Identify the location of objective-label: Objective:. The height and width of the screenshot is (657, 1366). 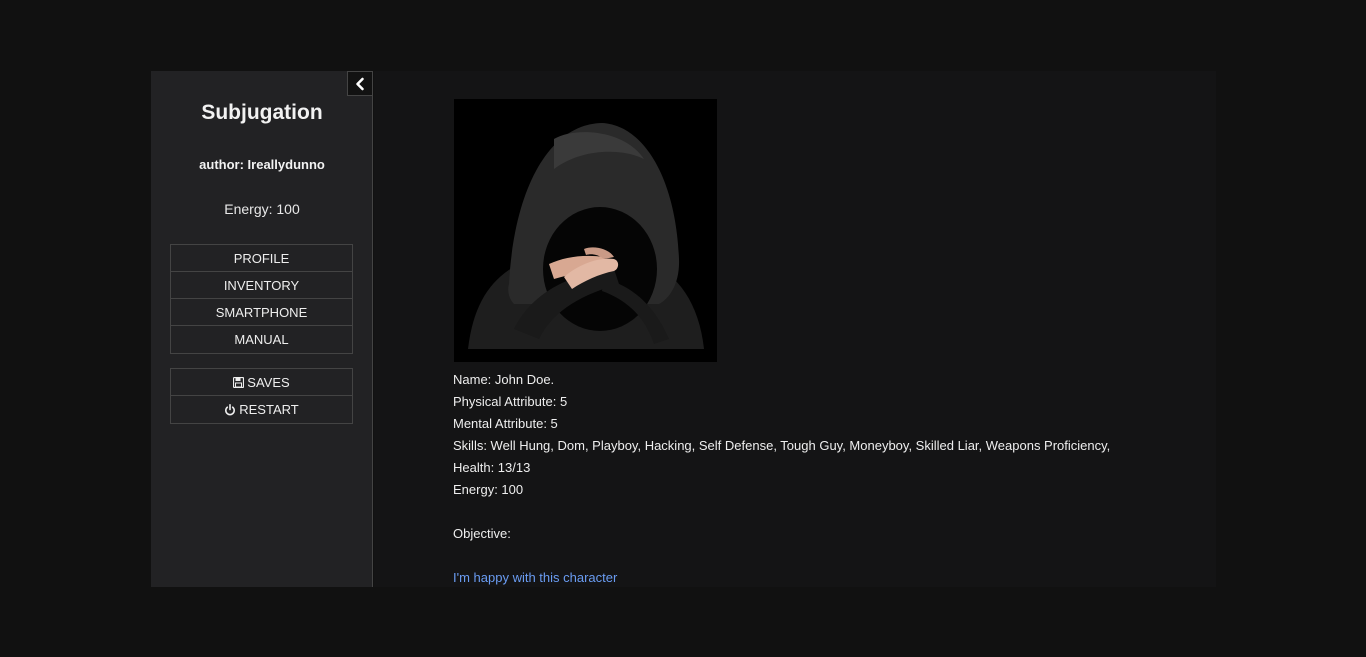
(482, 533).